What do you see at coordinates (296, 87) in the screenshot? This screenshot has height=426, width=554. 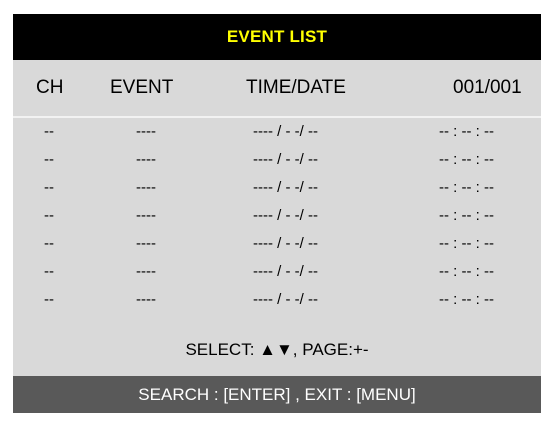 I see `column-header-time-date: TIME/DATE` at bounding box center [296, 87].